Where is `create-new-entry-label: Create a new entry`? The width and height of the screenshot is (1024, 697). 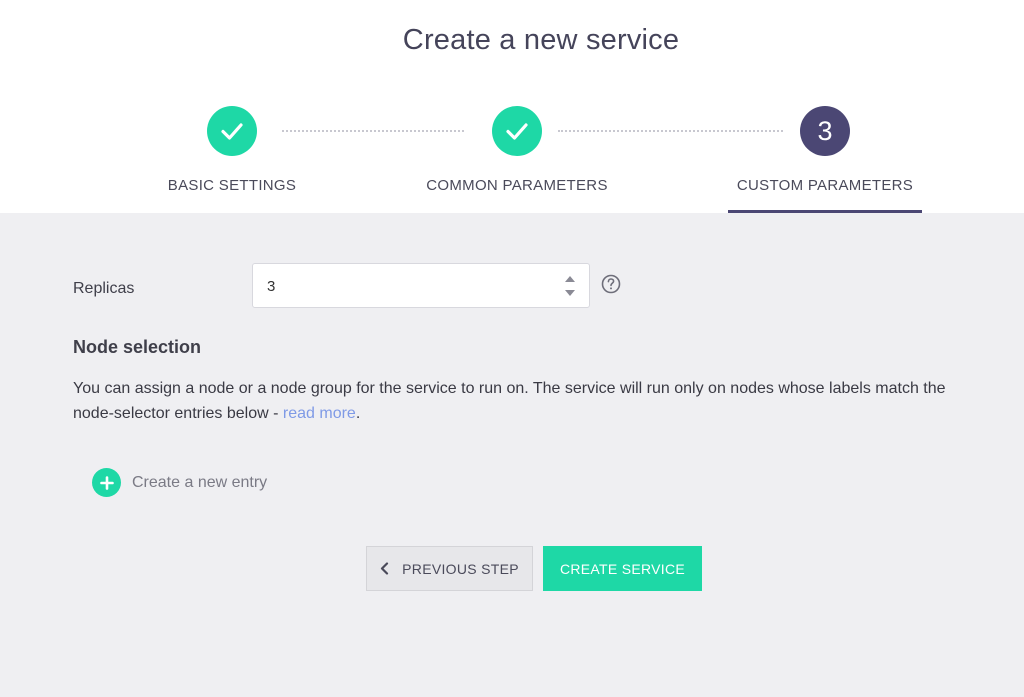
create-new-entry-label: Create a new entry is located at coordinates (200, 482).